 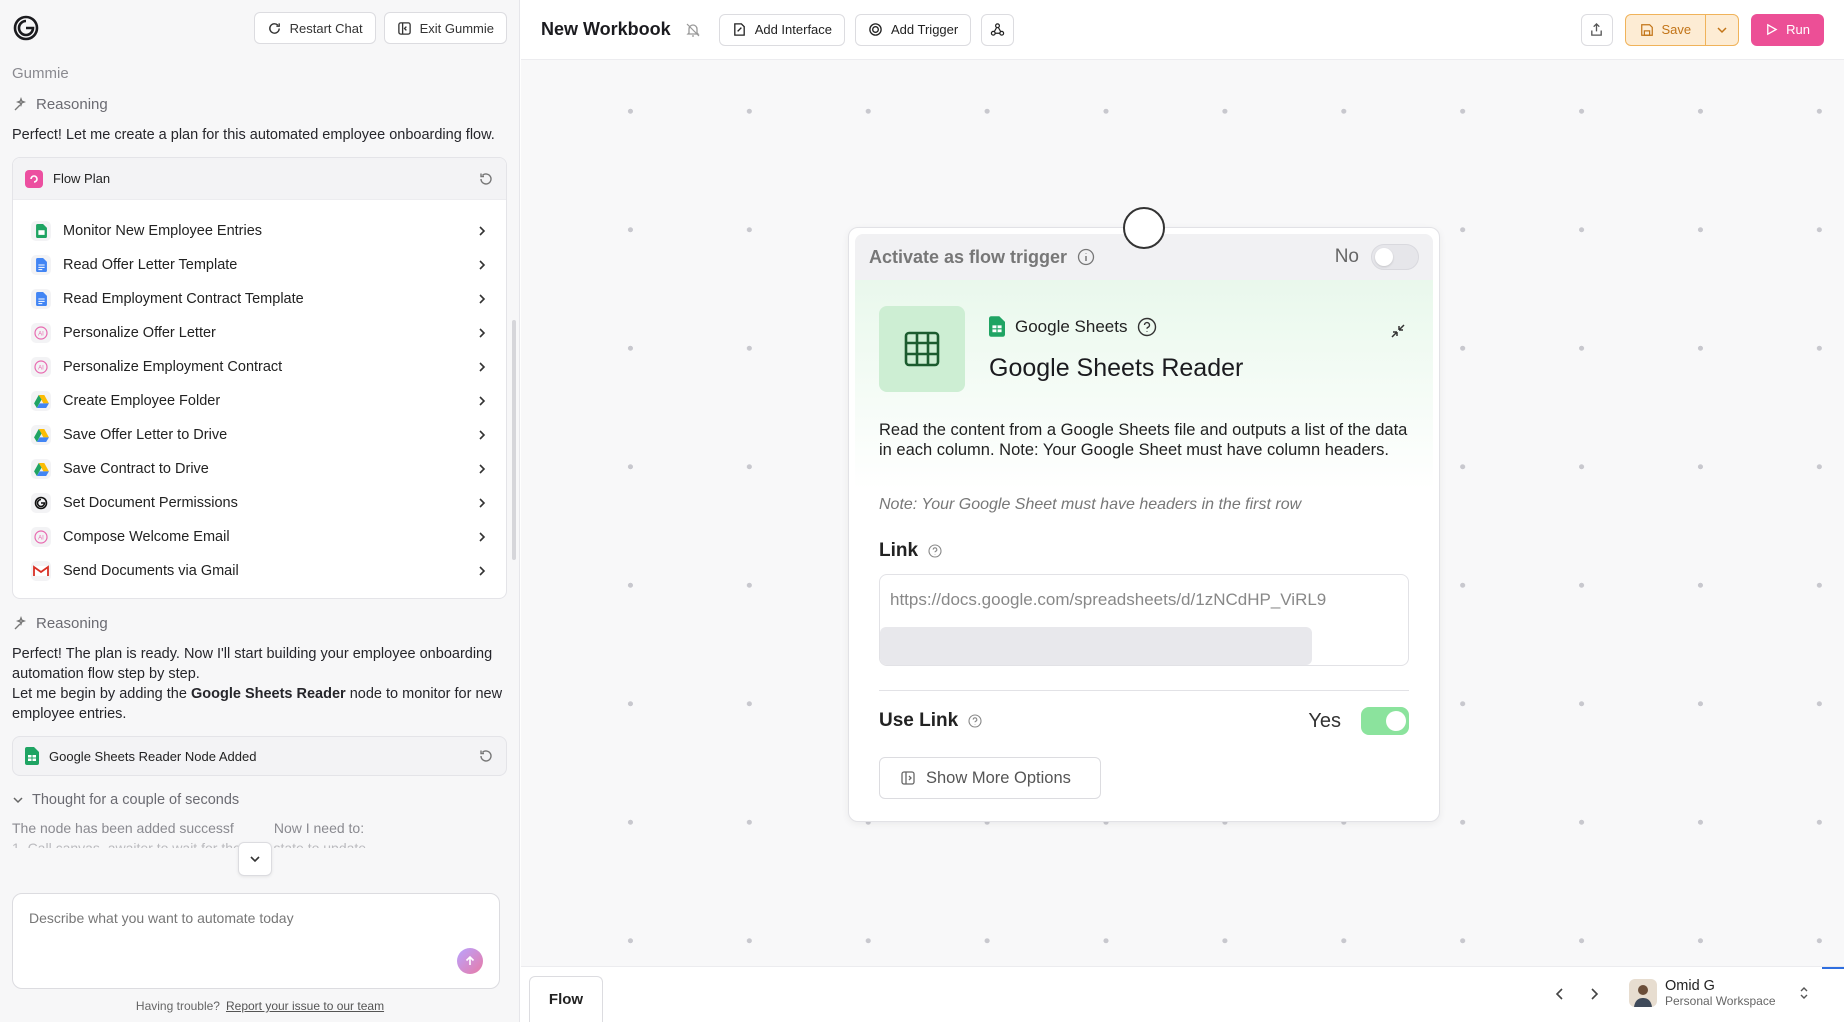 I want to click on gmail-icon, so click(x=41, y=571).